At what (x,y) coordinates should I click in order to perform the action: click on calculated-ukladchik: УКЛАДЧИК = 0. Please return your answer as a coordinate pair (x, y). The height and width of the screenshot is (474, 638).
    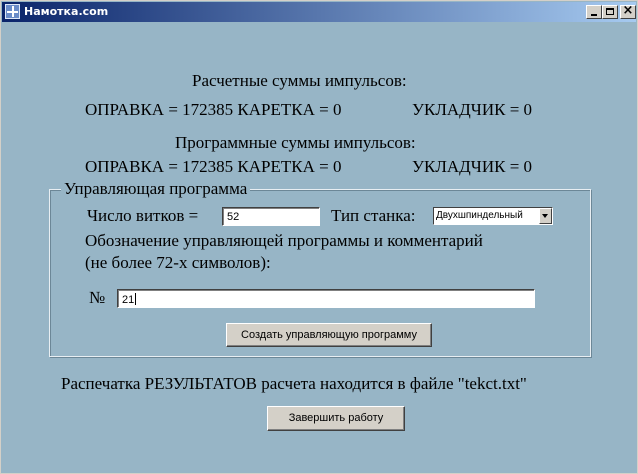
    Looking at the image, I should click on (472, 109).